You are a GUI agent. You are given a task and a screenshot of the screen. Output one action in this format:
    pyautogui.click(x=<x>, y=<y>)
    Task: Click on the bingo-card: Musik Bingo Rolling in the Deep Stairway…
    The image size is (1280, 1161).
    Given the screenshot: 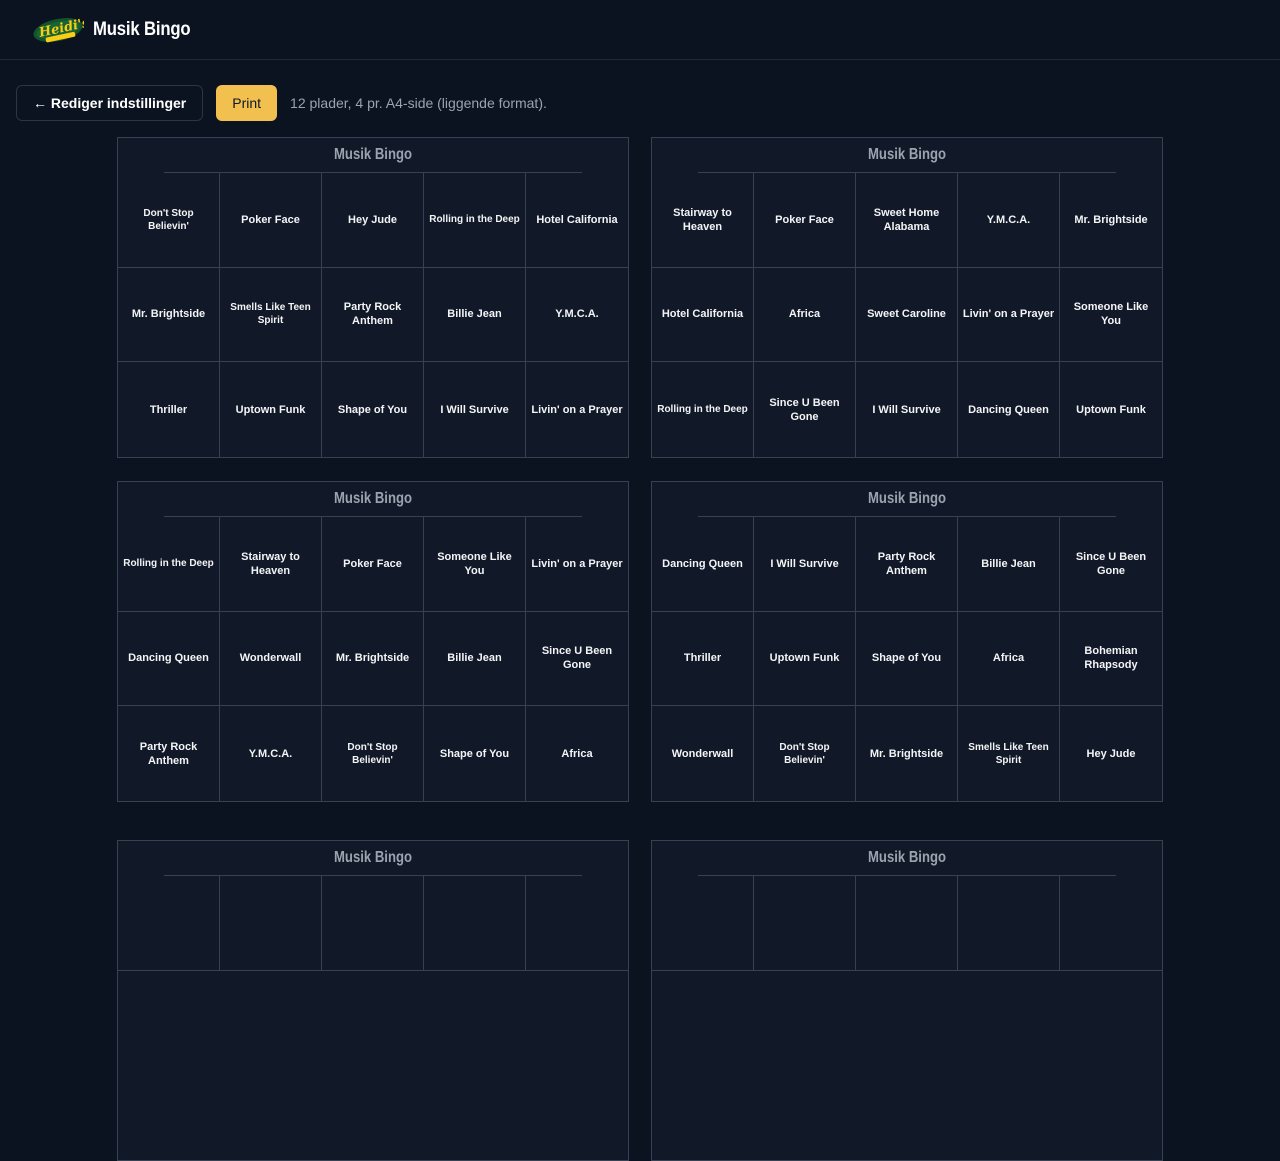 What is the action you would take?
    pyautogui.click(x=373, y=641)
    